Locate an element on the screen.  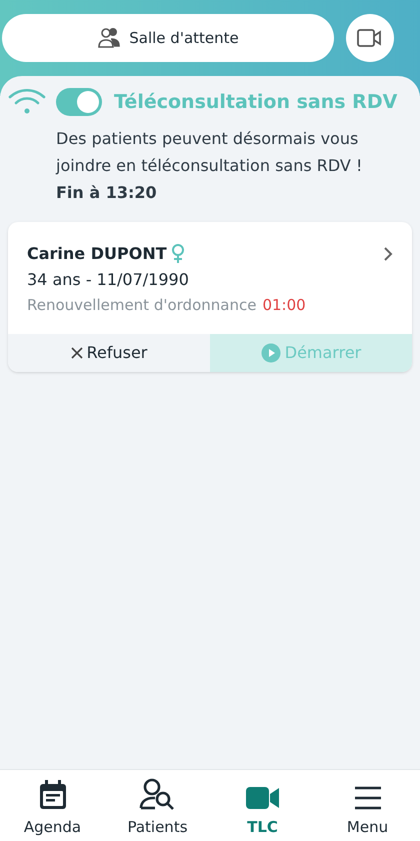
nav-tab: TLC is located at coordinates (262, 805).